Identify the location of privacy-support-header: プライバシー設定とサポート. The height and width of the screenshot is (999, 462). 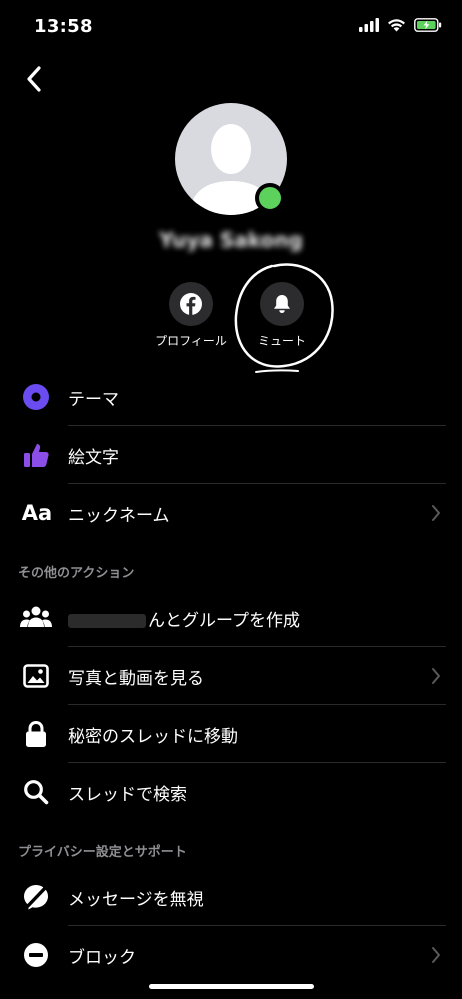
(102, 852).